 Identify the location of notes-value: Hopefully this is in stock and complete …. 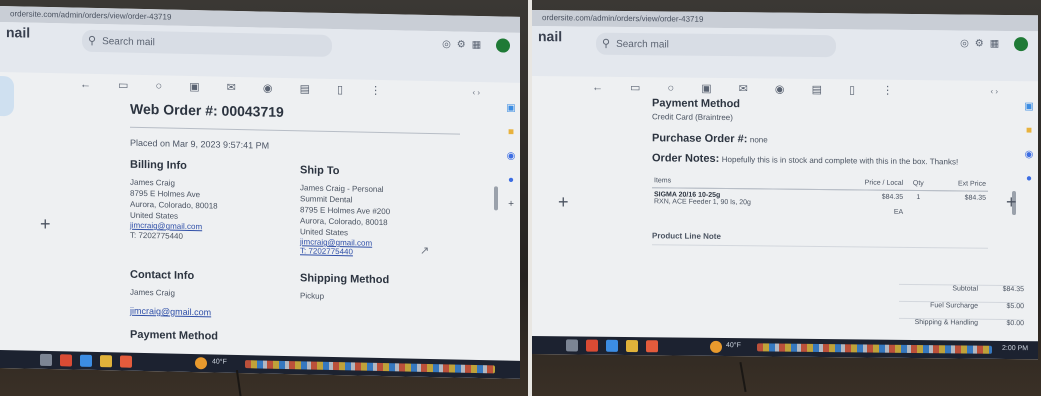
(840, 160).